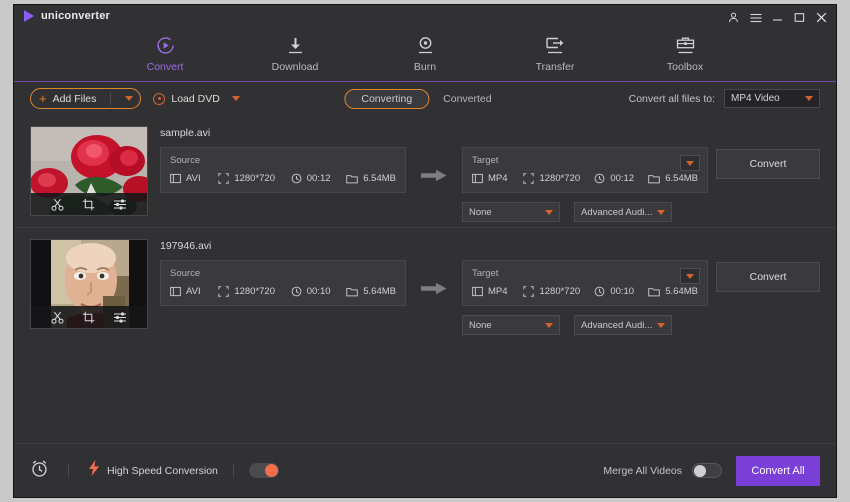 The height and width of the screenshot is (502, 850). I want to click on nav-item-transfer: Transfer, so click(555, 53).